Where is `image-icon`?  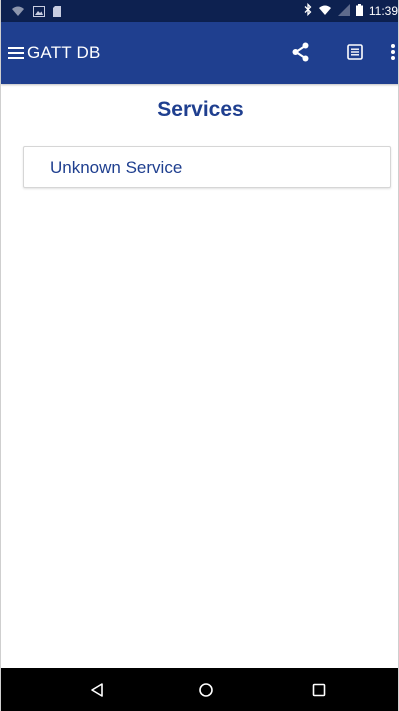 image-icon is located at coordinates (39, 13).